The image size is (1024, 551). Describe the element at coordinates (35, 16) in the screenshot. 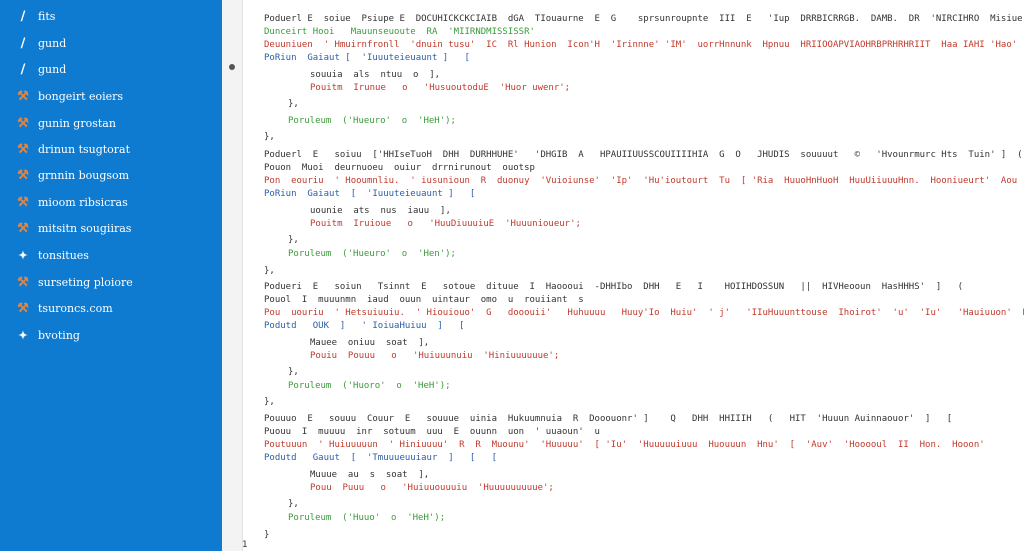

I see `sidebar-item-1: / fits` at that location.